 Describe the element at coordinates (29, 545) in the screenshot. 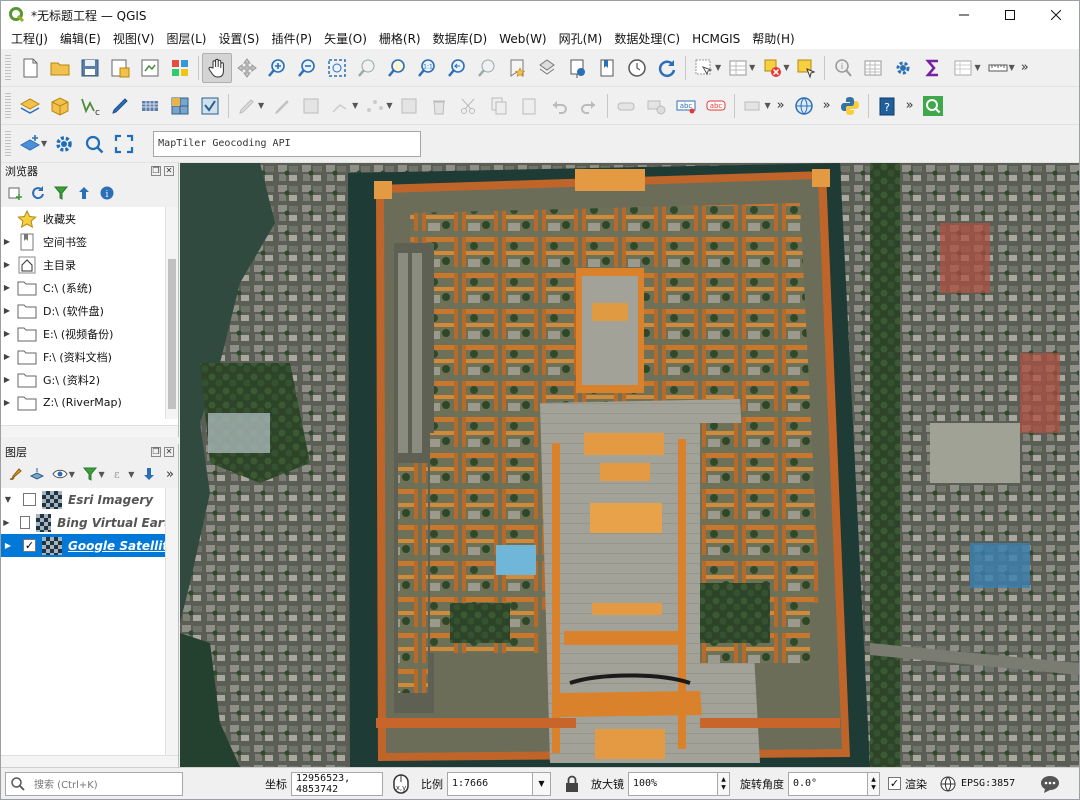

I see `layer-visibility-checkbox: ✓` at that location.